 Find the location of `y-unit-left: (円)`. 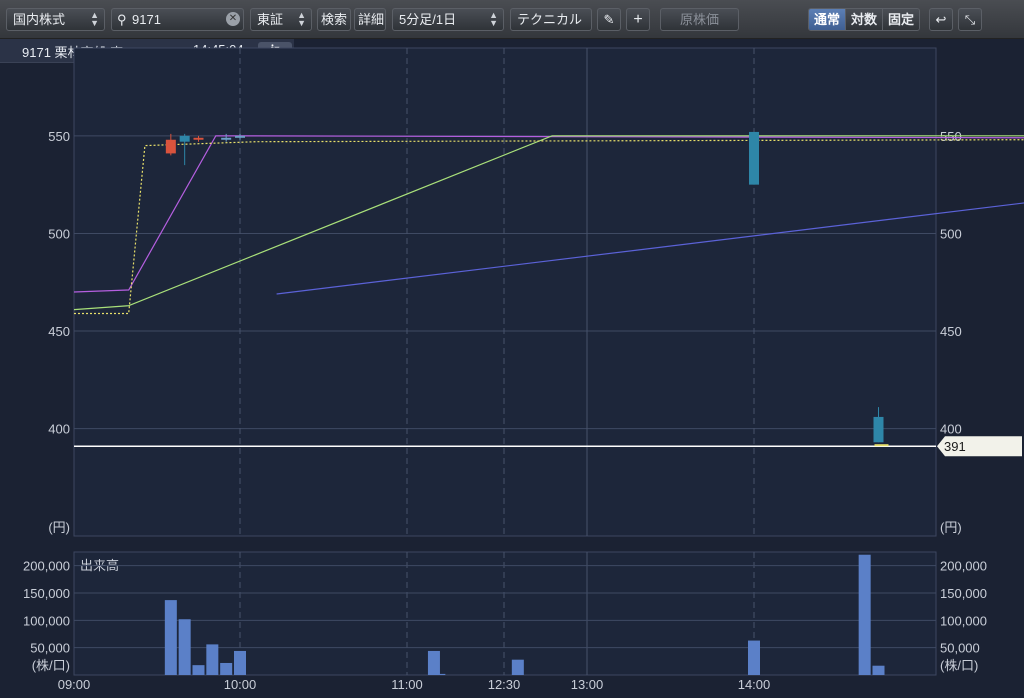

y-unit-left: (円) is located at coordinates (59, 527).